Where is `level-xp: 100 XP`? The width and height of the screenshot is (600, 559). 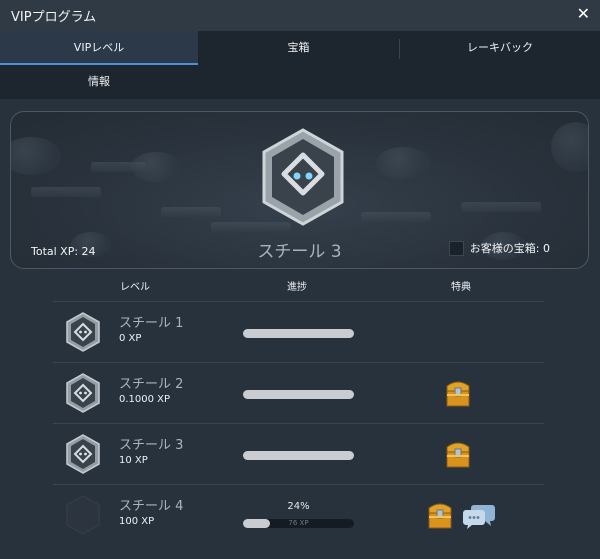
level-xp: 100 XP is located at coordinates (137, 521).